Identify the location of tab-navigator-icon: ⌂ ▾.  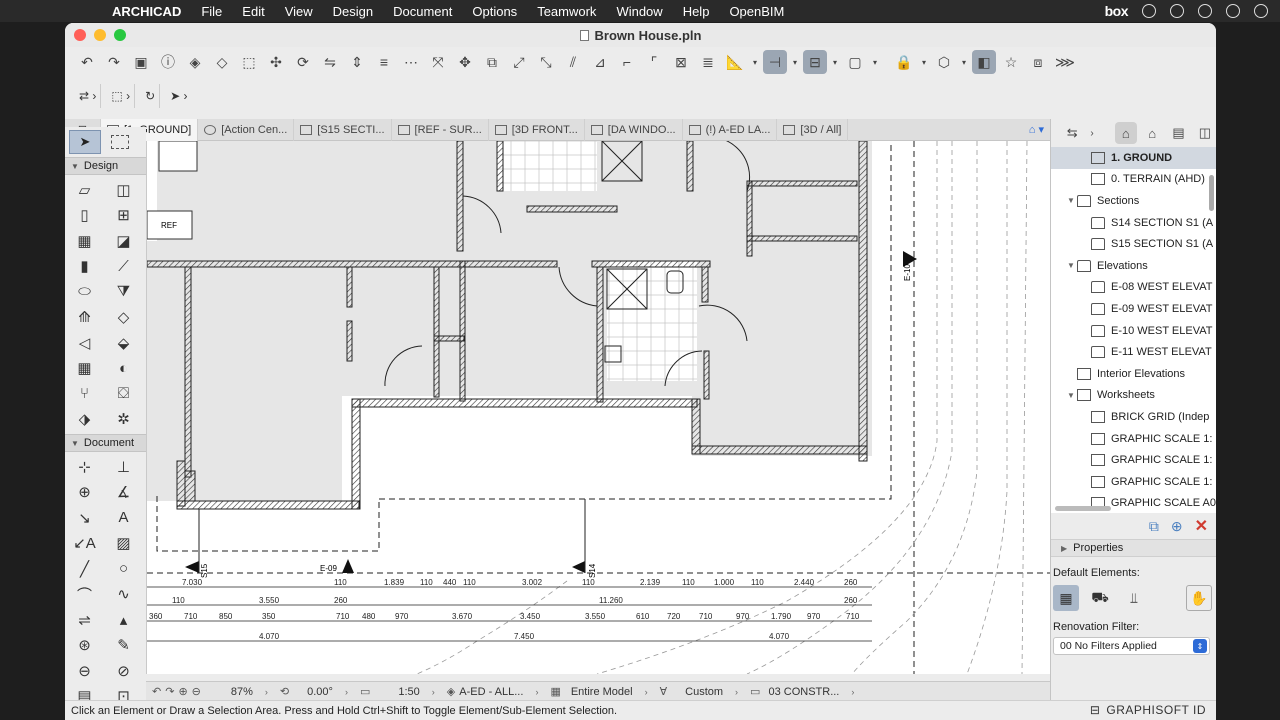
(1036, 130).